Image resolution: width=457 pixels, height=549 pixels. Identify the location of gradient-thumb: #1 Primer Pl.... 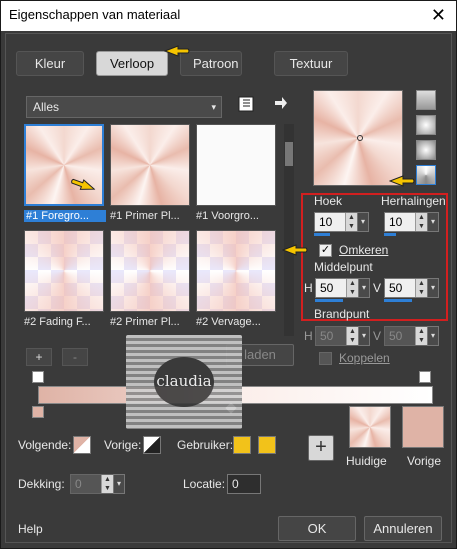
(150, 173).